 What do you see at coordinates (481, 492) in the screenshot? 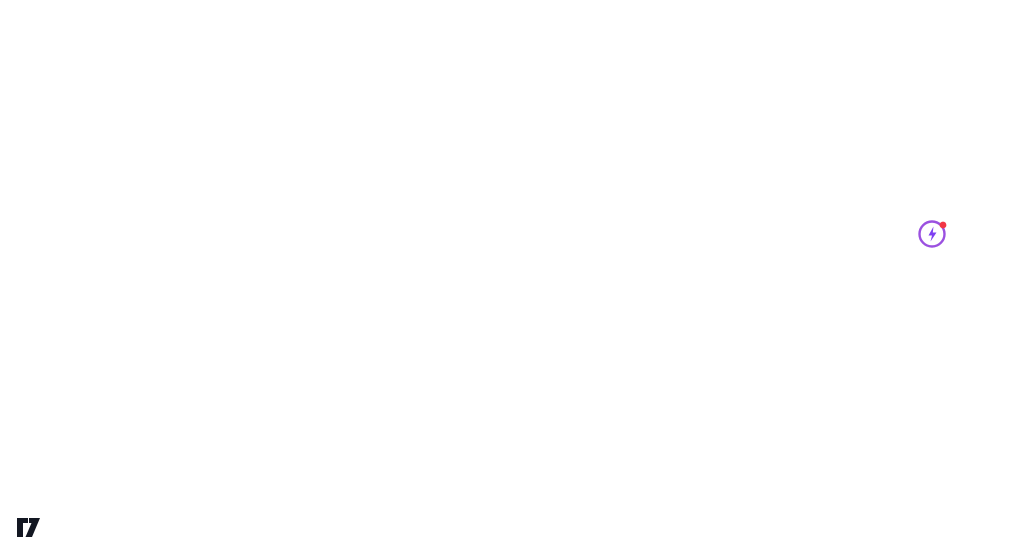
I see `time-axis` at bounding box center [481, 492].